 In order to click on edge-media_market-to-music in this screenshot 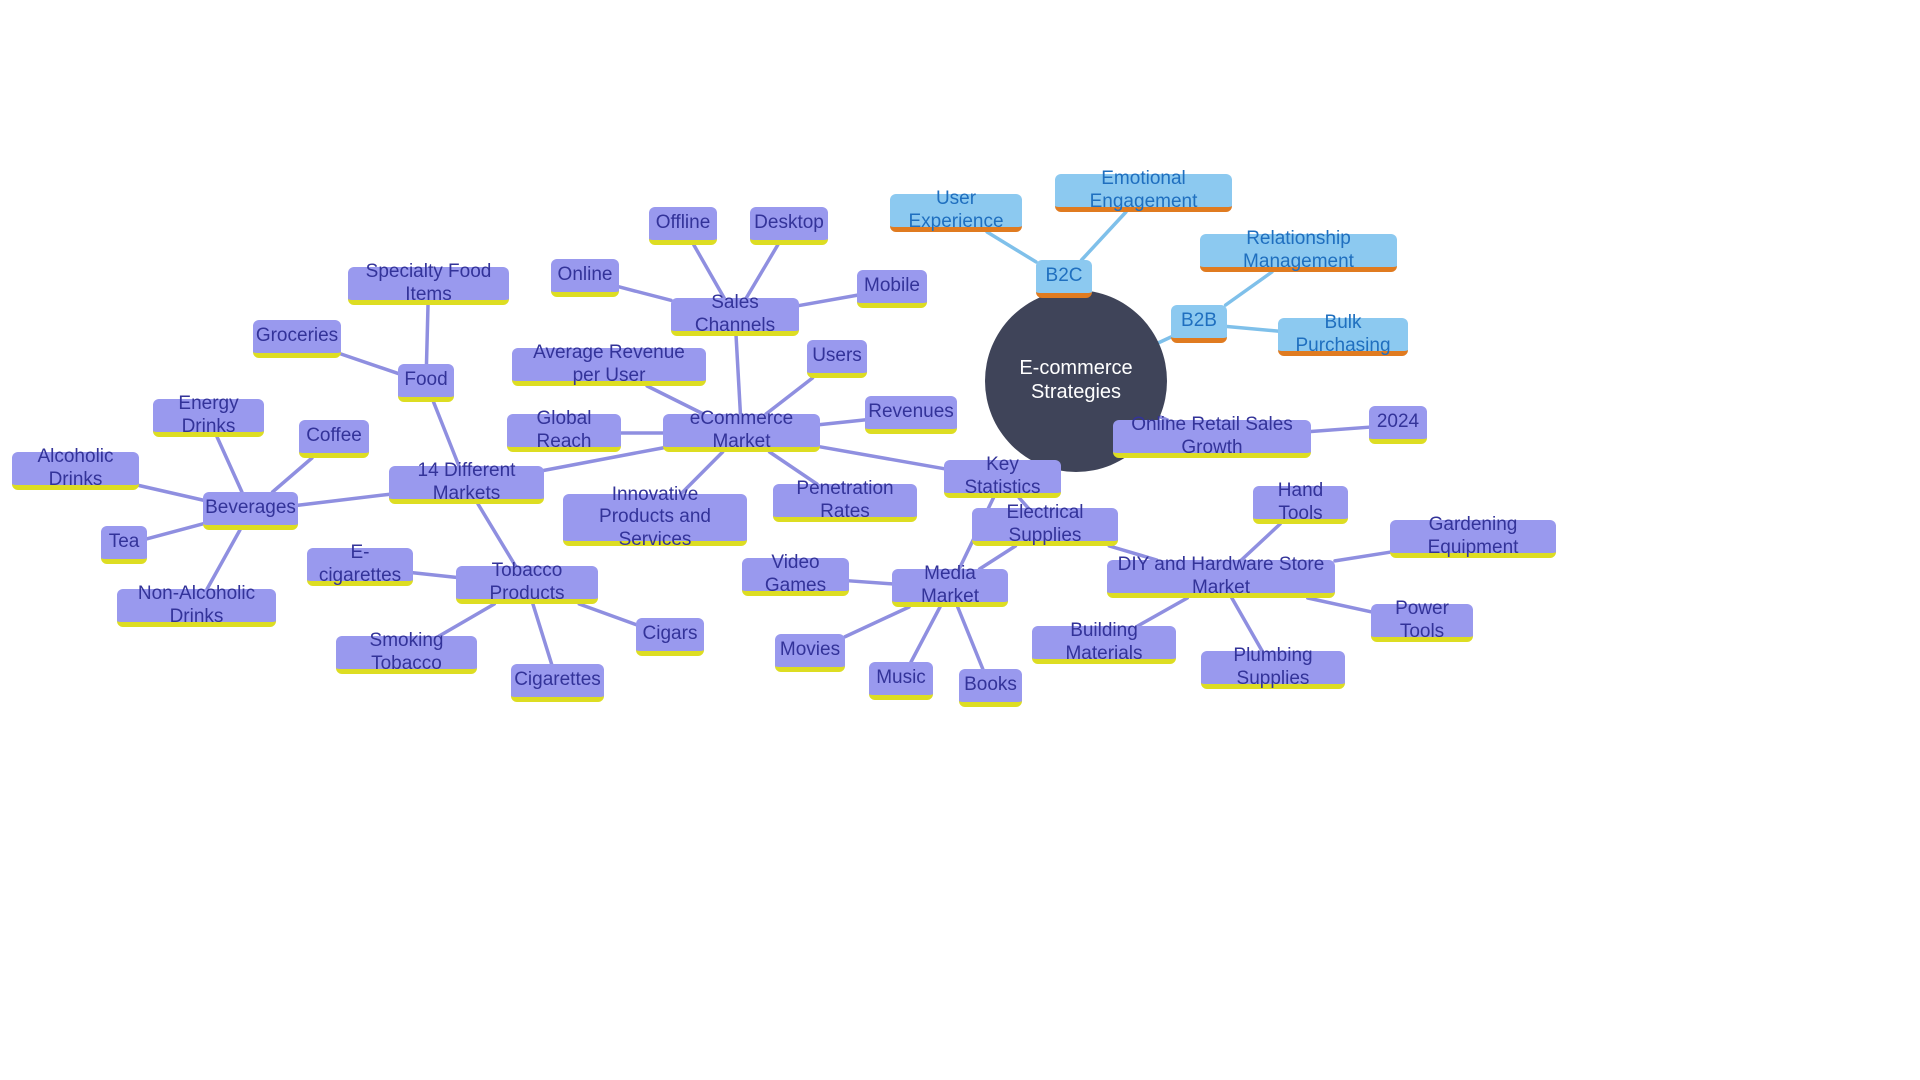, I will do `click(925, 634)`.